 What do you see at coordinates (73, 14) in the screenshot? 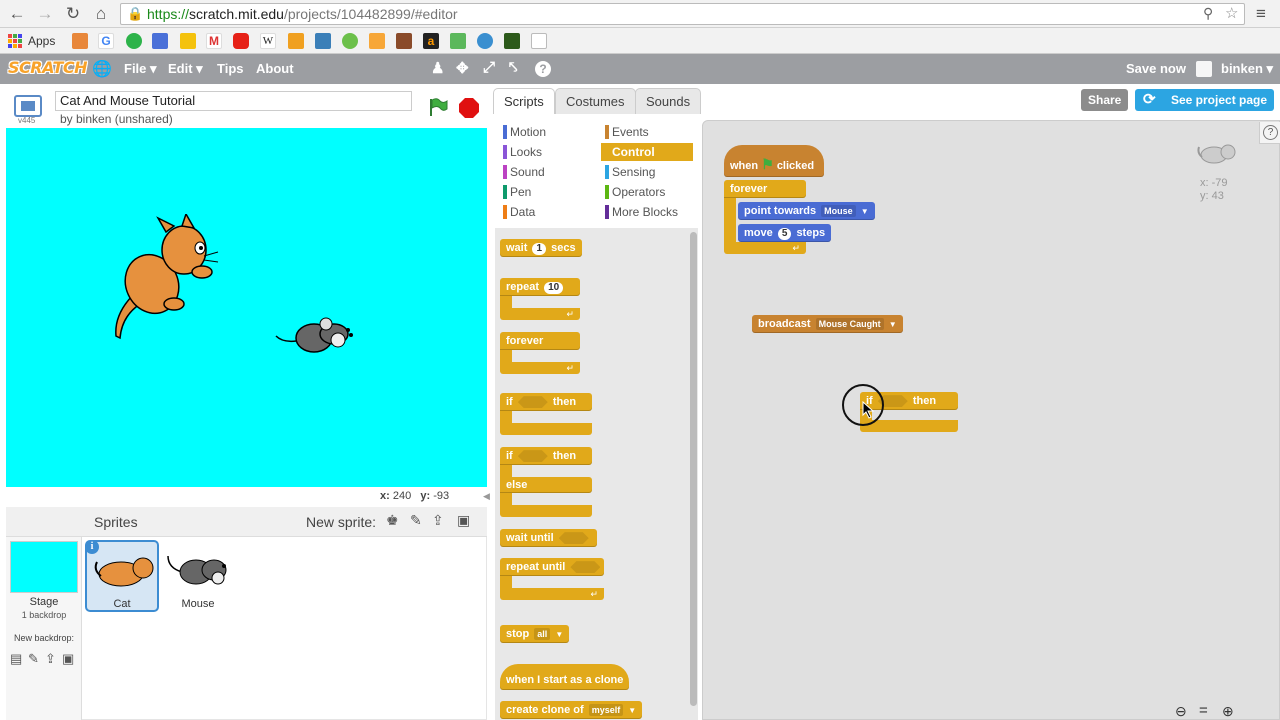
I see `reload-icon: ↻` at bounding box center [73, 14].